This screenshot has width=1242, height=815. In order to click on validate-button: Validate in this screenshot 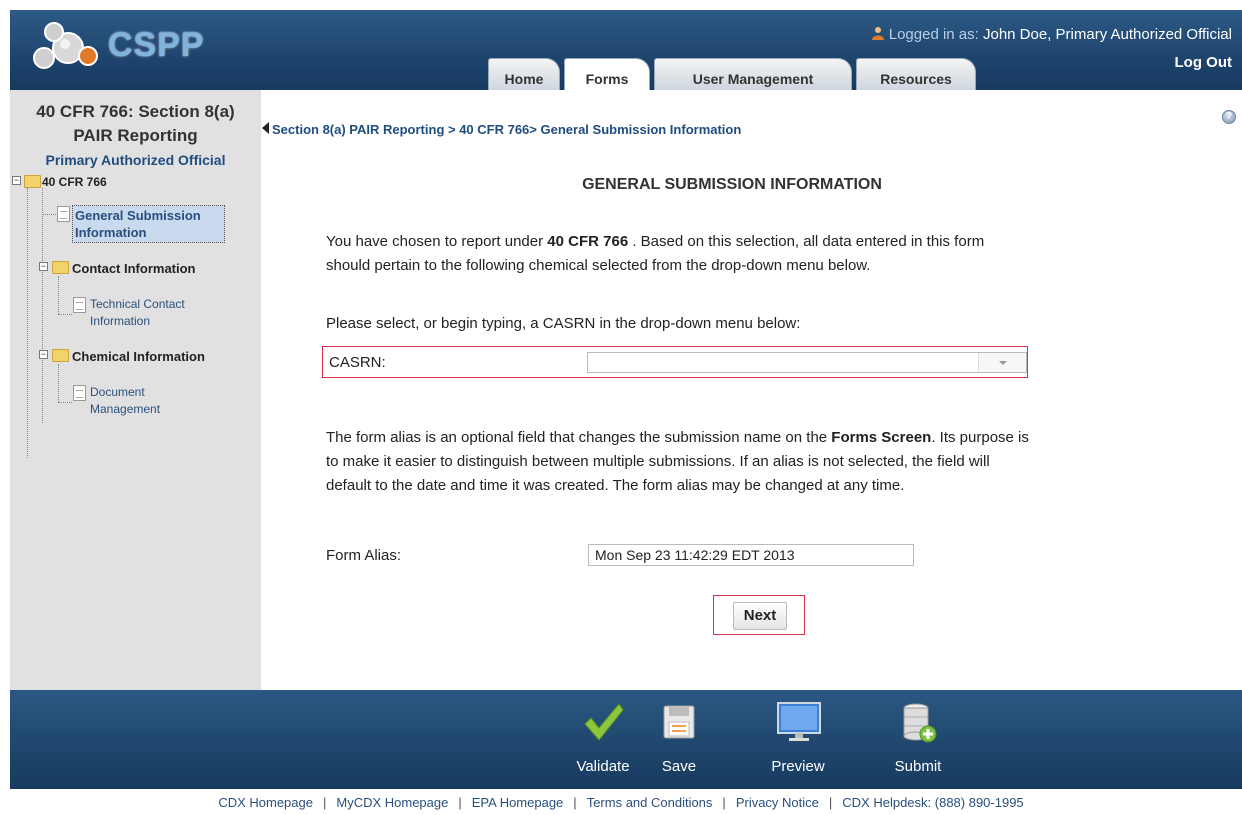, I will do `click(603, 739)`.